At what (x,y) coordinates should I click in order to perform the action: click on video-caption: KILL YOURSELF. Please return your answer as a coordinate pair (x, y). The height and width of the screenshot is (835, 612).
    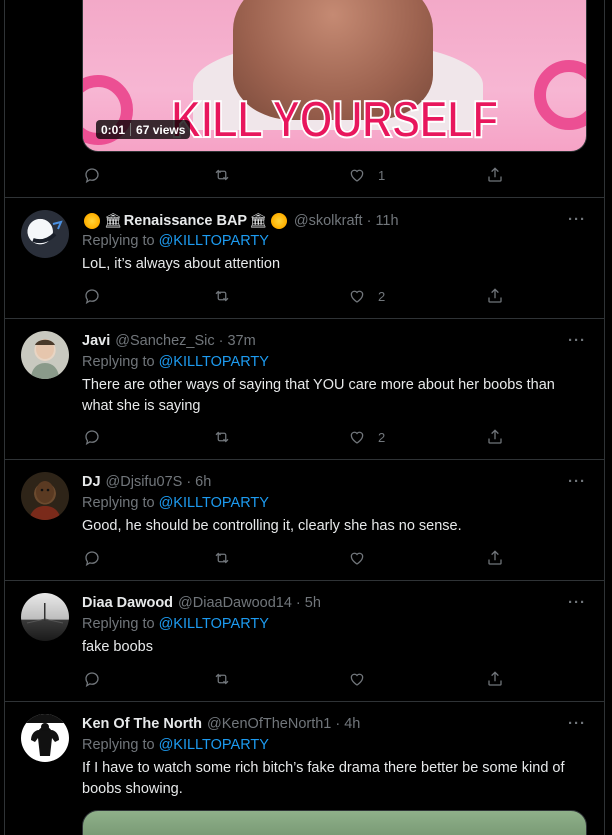
    Looking at the image, I should click on (334, 120).